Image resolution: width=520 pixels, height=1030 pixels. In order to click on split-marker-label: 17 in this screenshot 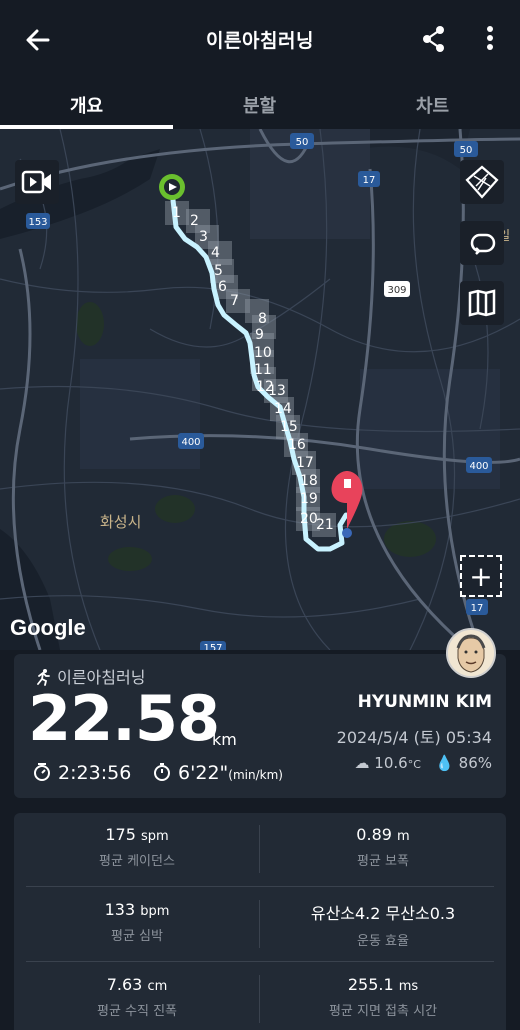, I will do `click(305, 463)`.